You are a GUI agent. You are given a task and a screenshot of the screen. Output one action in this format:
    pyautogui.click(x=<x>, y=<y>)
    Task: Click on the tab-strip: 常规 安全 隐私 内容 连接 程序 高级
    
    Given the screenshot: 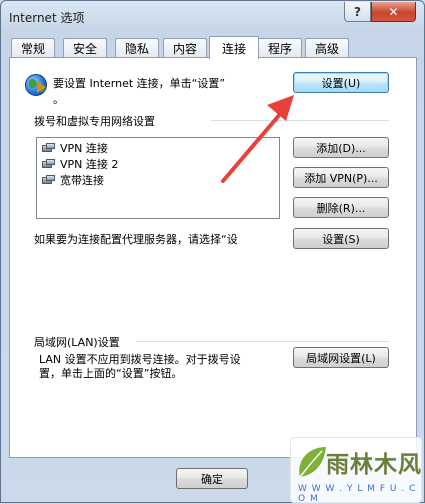 What is the action you would take?
    pyautogui.click(x=212, y=47)
    